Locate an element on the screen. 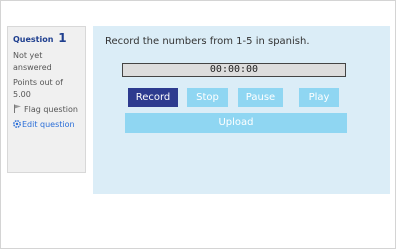 The image size is (396, 249). question-number-value: 1 is located at coordinates (62, 38).